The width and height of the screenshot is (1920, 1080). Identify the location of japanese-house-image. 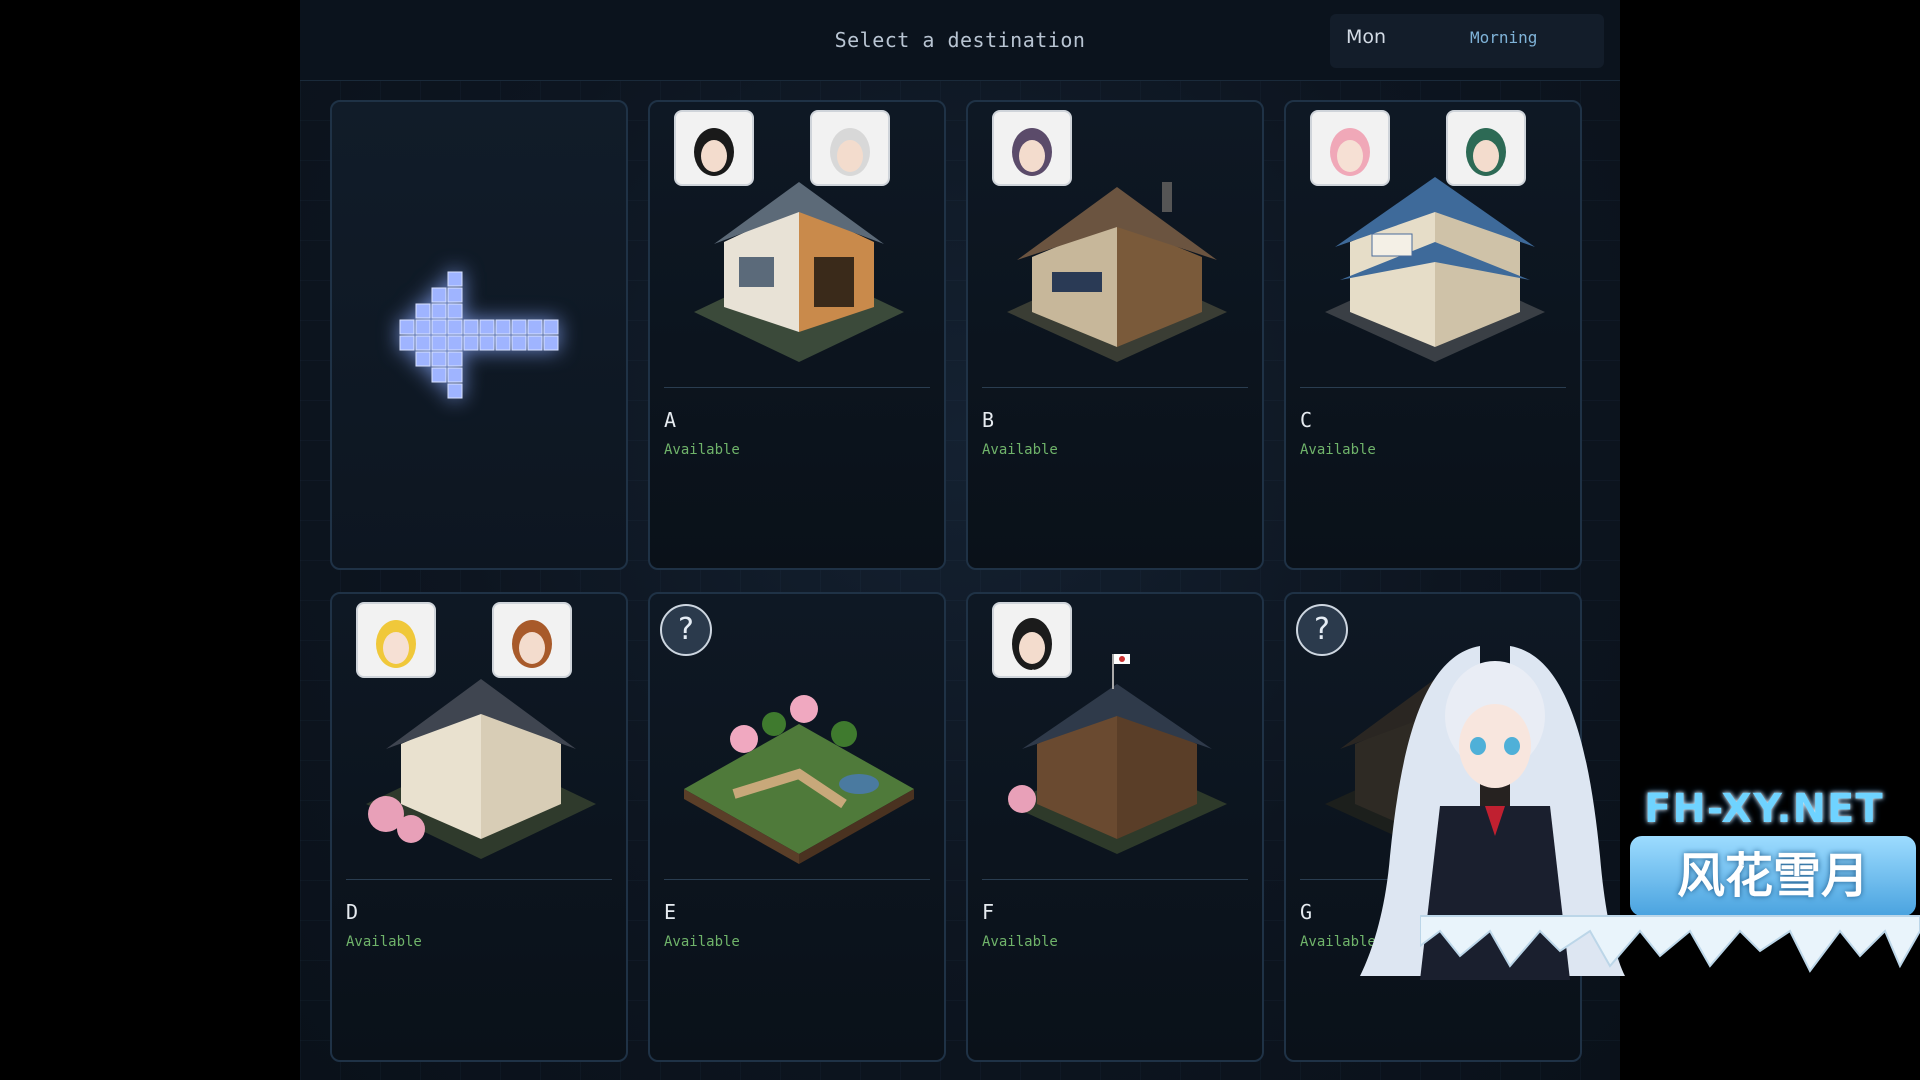
(481, 769).